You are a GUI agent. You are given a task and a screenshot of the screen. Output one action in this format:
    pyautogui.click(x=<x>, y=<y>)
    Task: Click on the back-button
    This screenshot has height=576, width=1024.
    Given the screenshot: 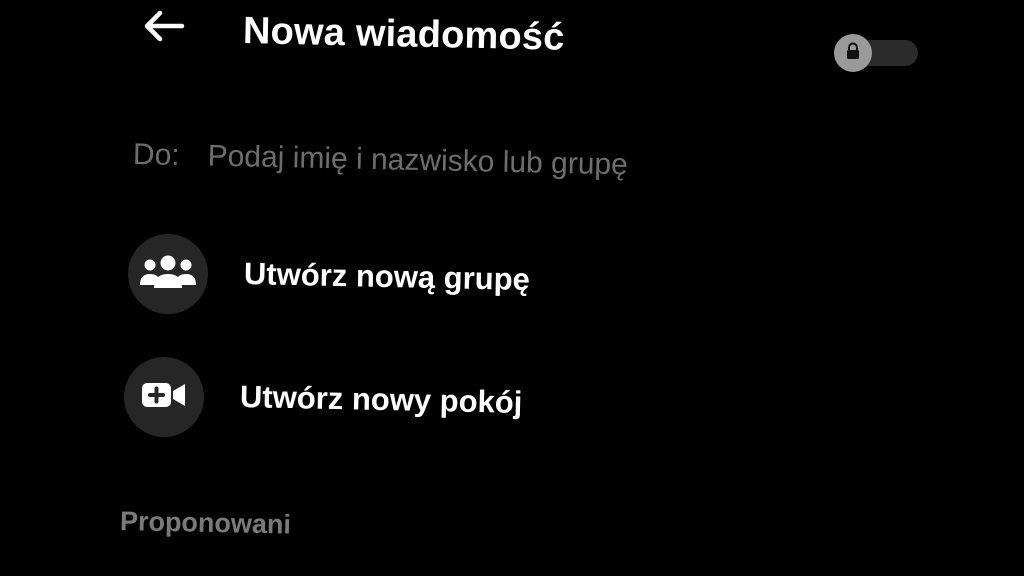 What is the action you would take?
    pyautogui.click(x=164, y=28)
    